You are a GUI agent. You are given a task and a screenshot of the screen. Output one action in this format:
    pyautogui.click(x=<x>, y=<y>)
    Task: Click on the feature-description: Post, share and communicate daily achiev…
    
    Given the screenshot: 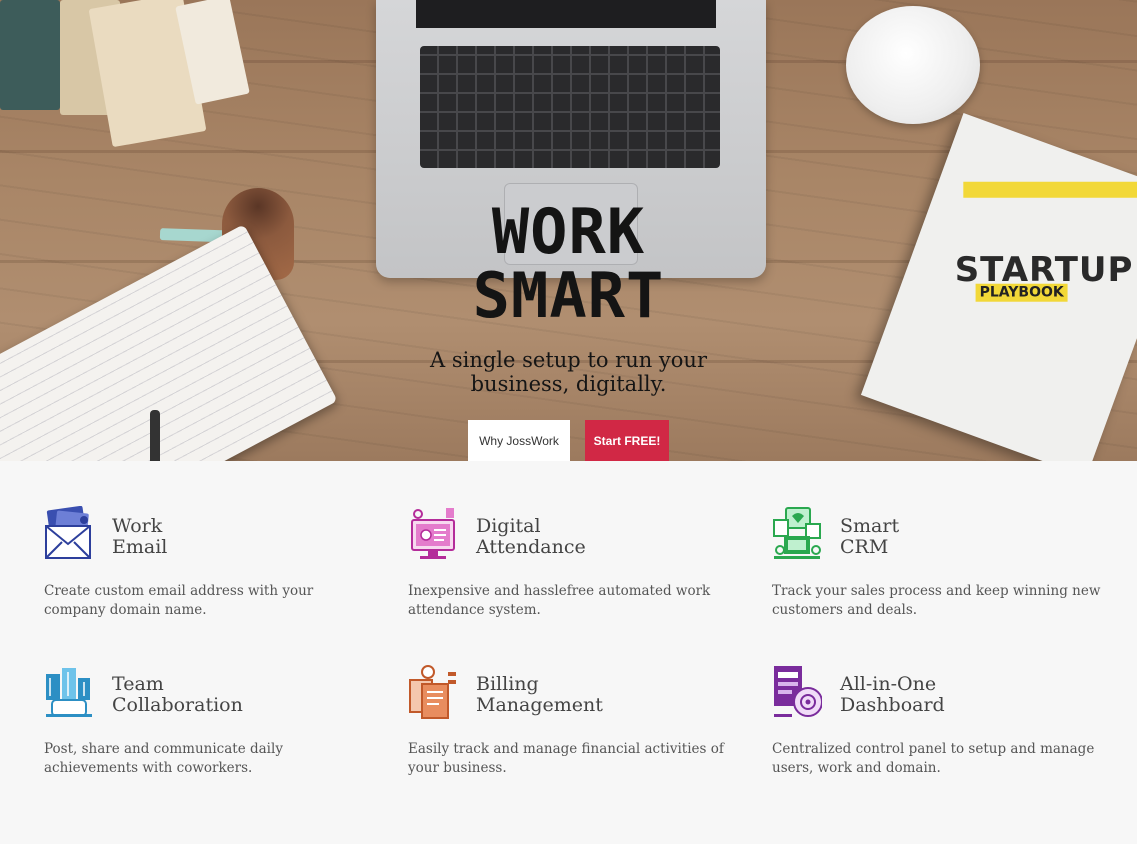 What is the action you would take?
    pyautogui.click(x=163, y=758)
    